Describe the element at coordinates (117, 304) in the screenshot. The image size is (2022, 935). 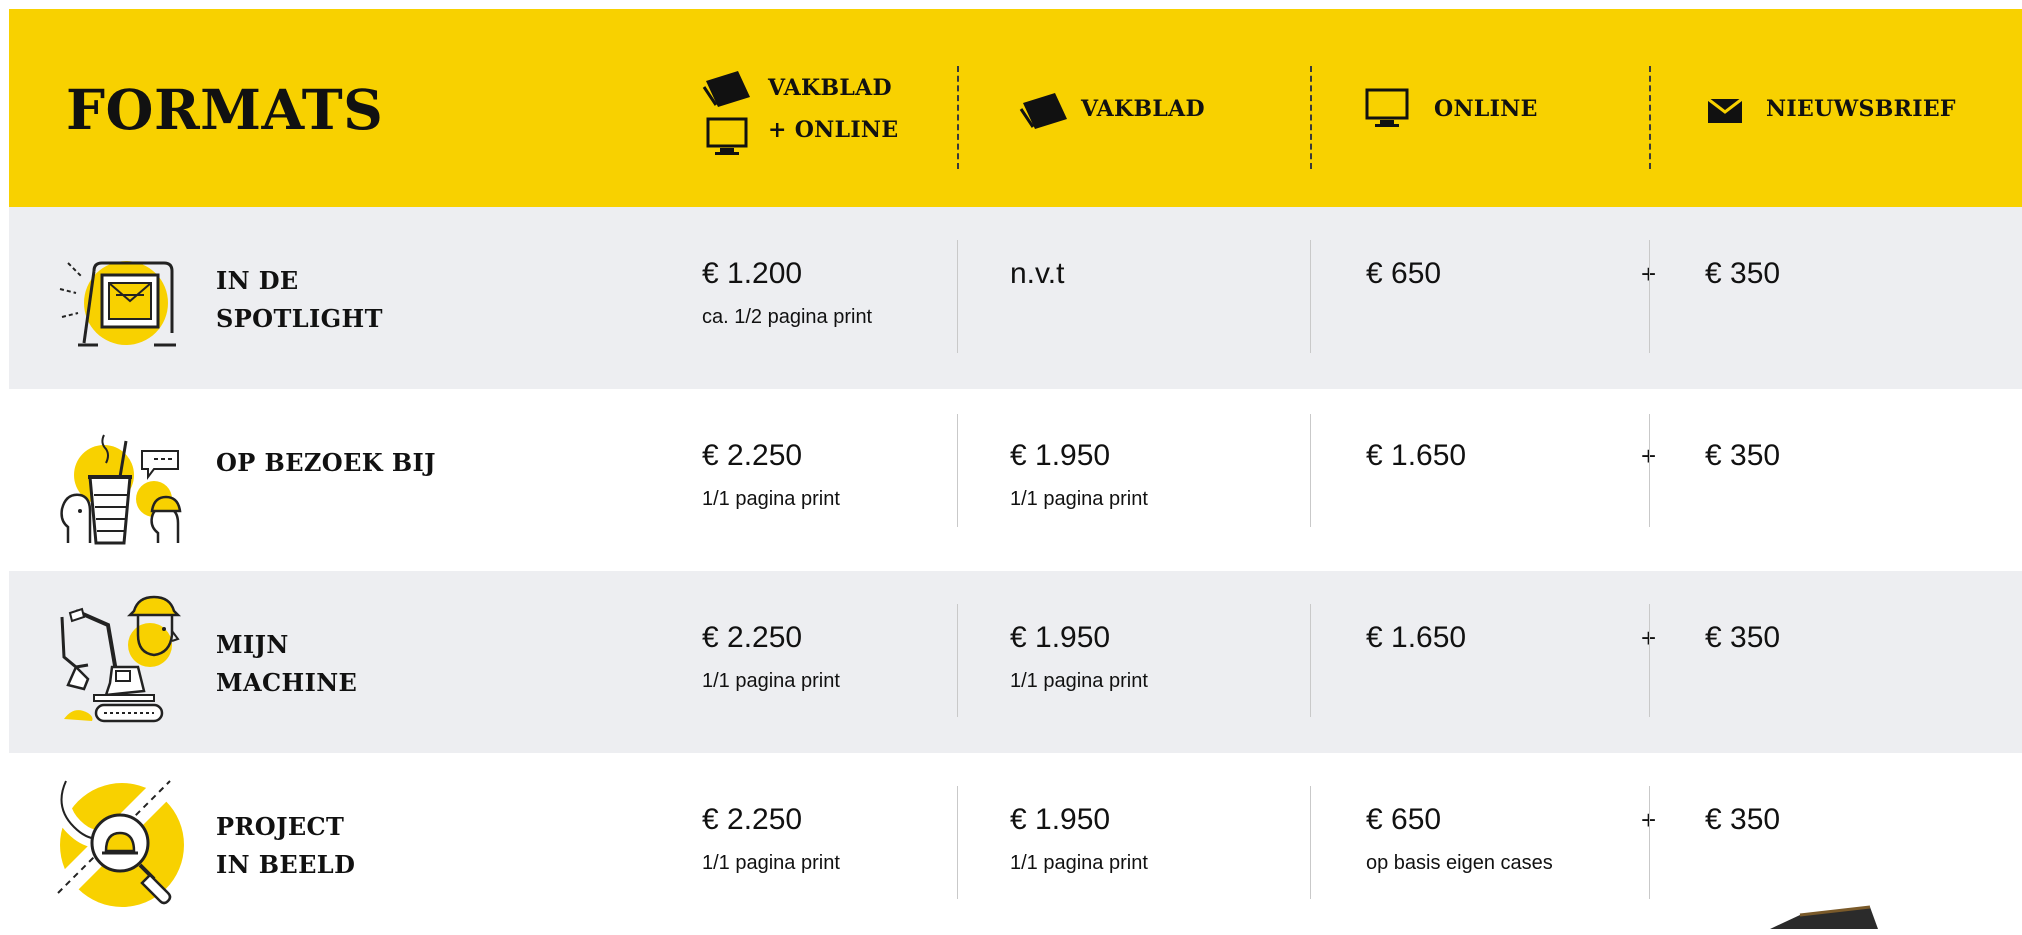
I see `spotlight-newspaper-icon` at that location.